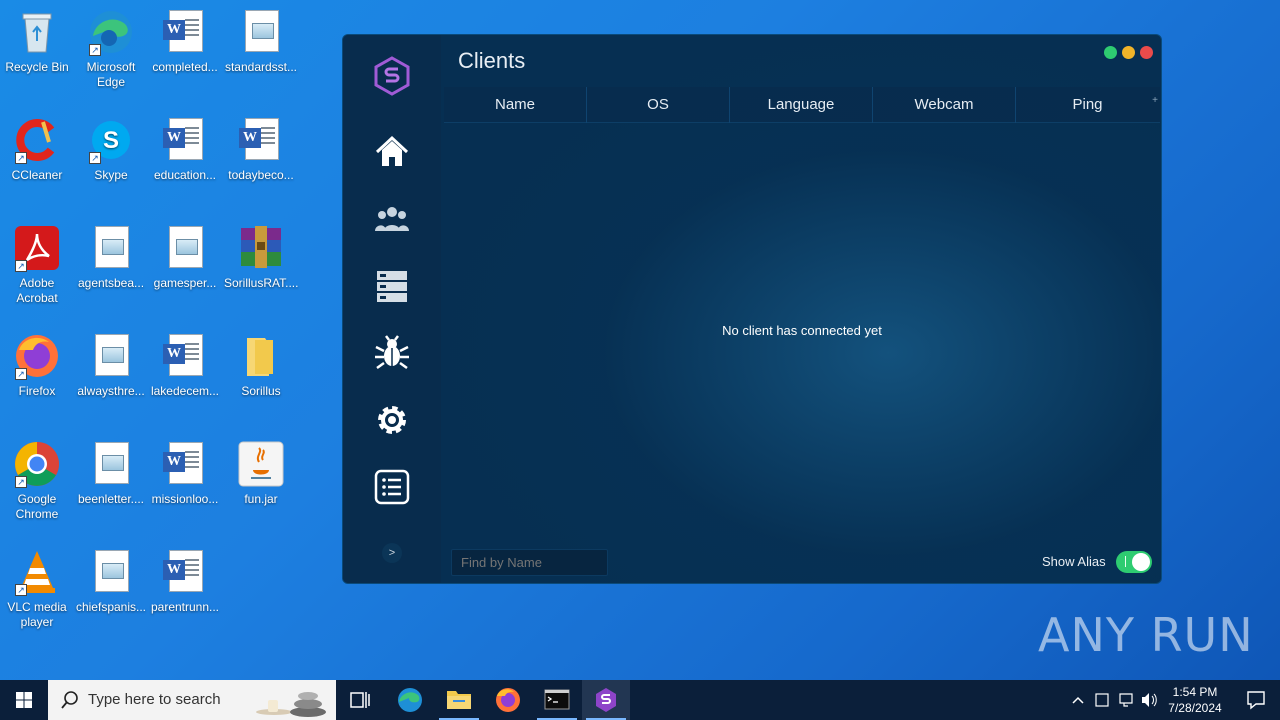 This screenshot has width=1280, height=720. I want to click on desktop-icon-adobe-acrobat: ↗ Adobe Acrobat, so click(37, 265).